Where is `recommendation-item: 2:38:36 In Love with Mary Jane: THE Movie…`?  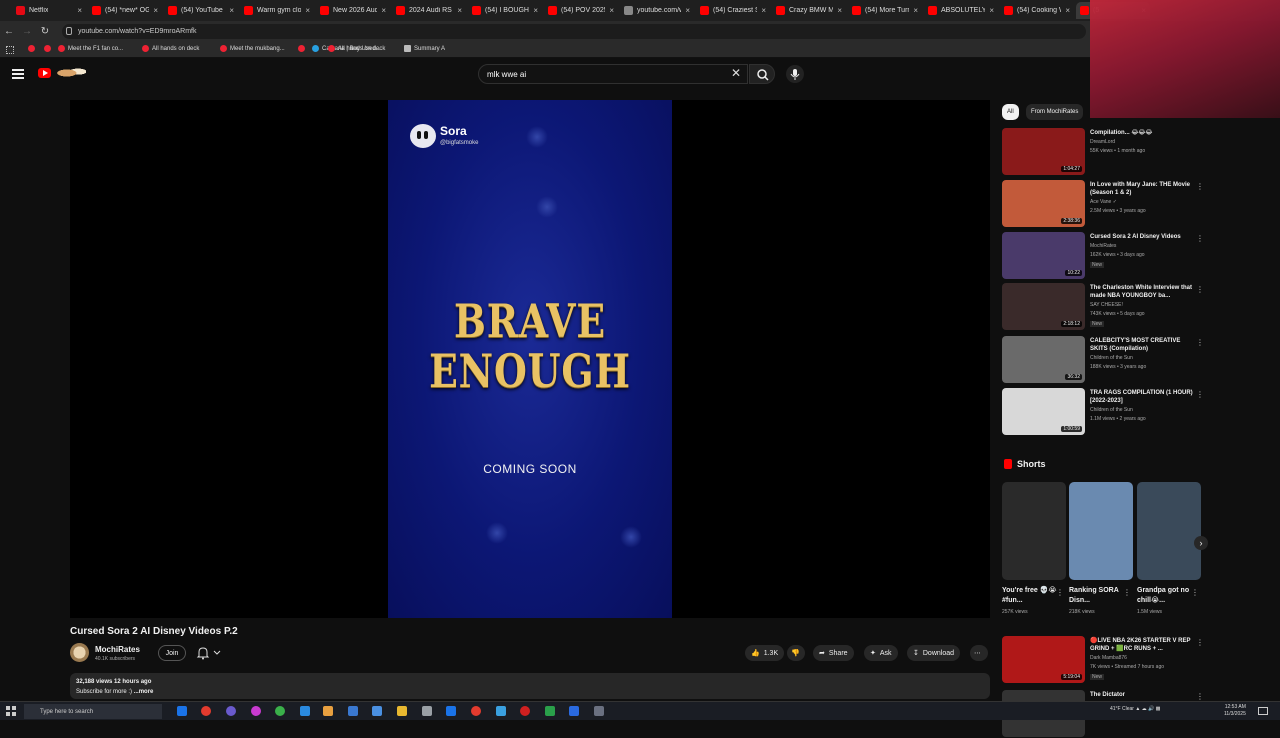
recommendation-item: 2:38:36 In Love with Mary Jane: THE Movie… is located at coordinates (1103, 204).